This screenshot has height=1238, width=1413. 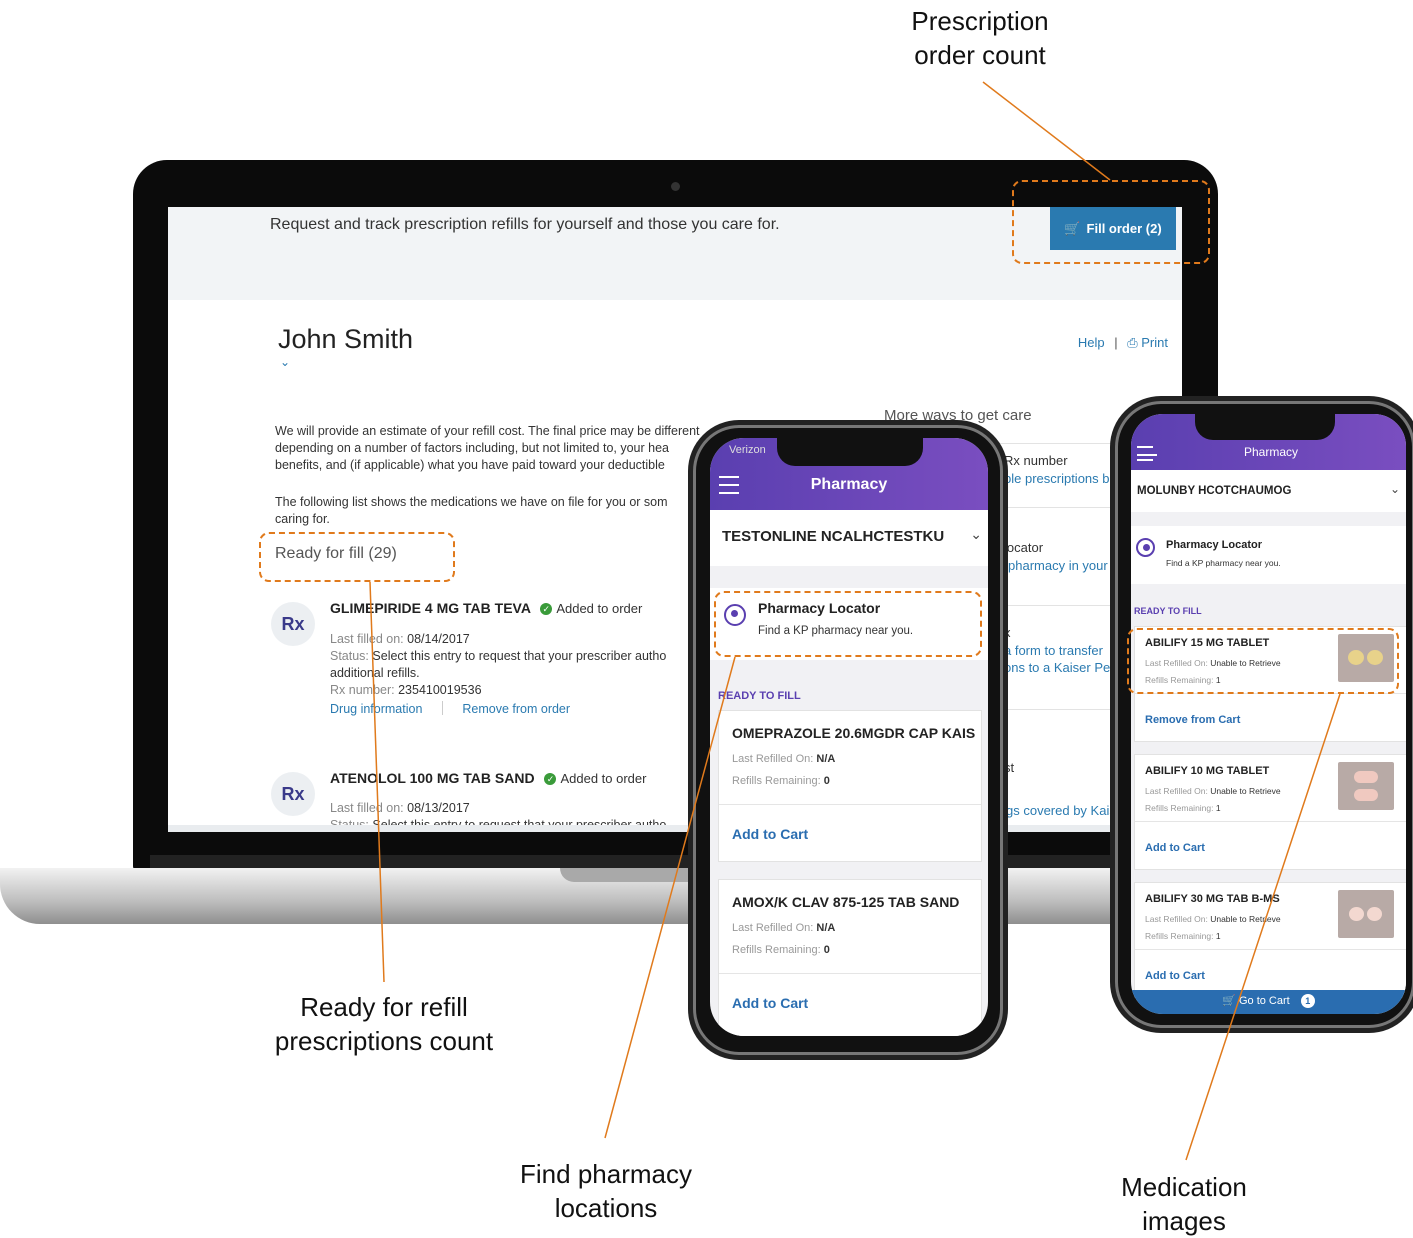 What do you see at coordinates (1366, 786) in the screenshot?
I see `medication-image` at bounding box center [1366, 786].